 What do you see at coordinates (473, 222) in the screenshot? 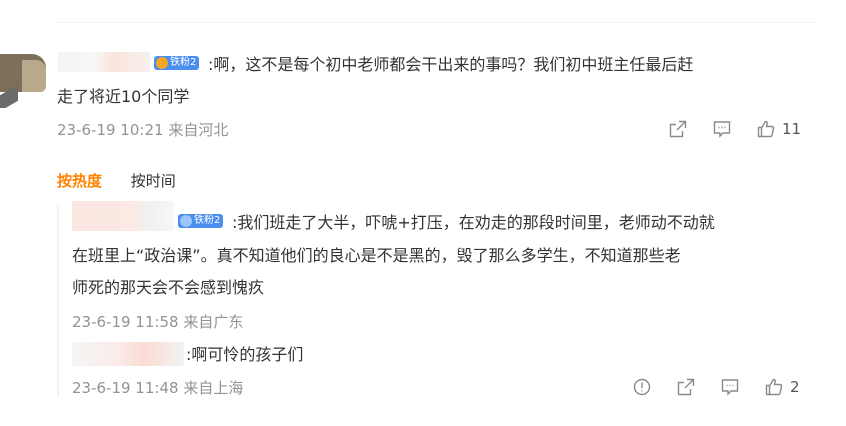
I see `reply-text: :我们班走了大半，吓唬+打压，在劝走的那段时间里，老师动不动就` at bounding box center [473, 222].